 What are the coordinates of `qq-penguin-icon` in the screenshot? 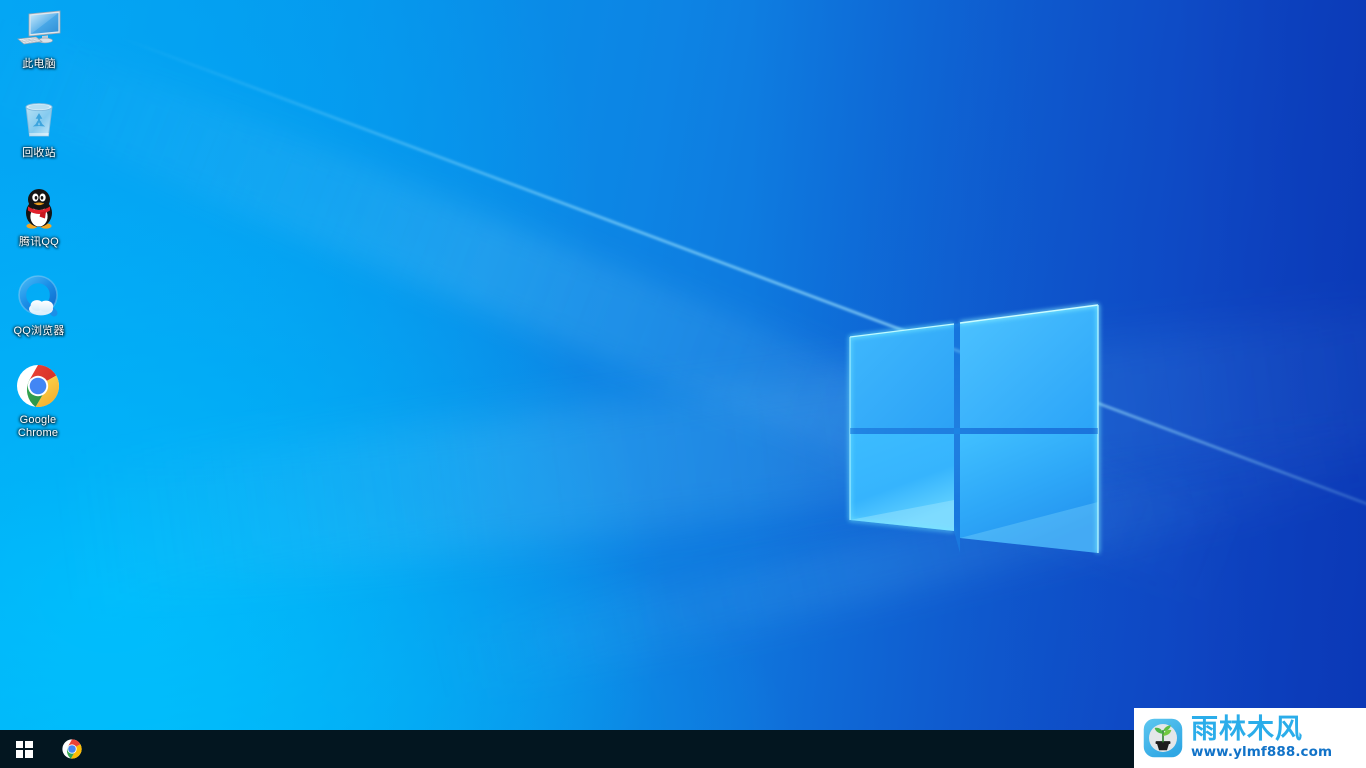 It's located at (39, 208).